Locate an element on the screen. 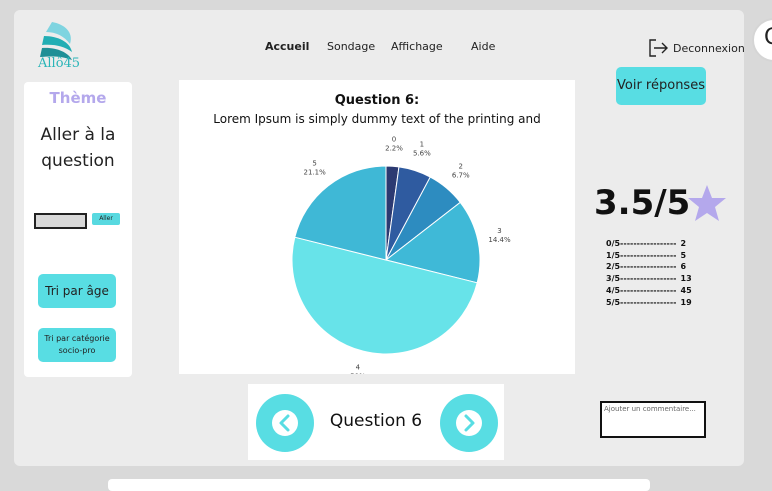  logout-button: Deconnexion is located at coordinates (696, 48).